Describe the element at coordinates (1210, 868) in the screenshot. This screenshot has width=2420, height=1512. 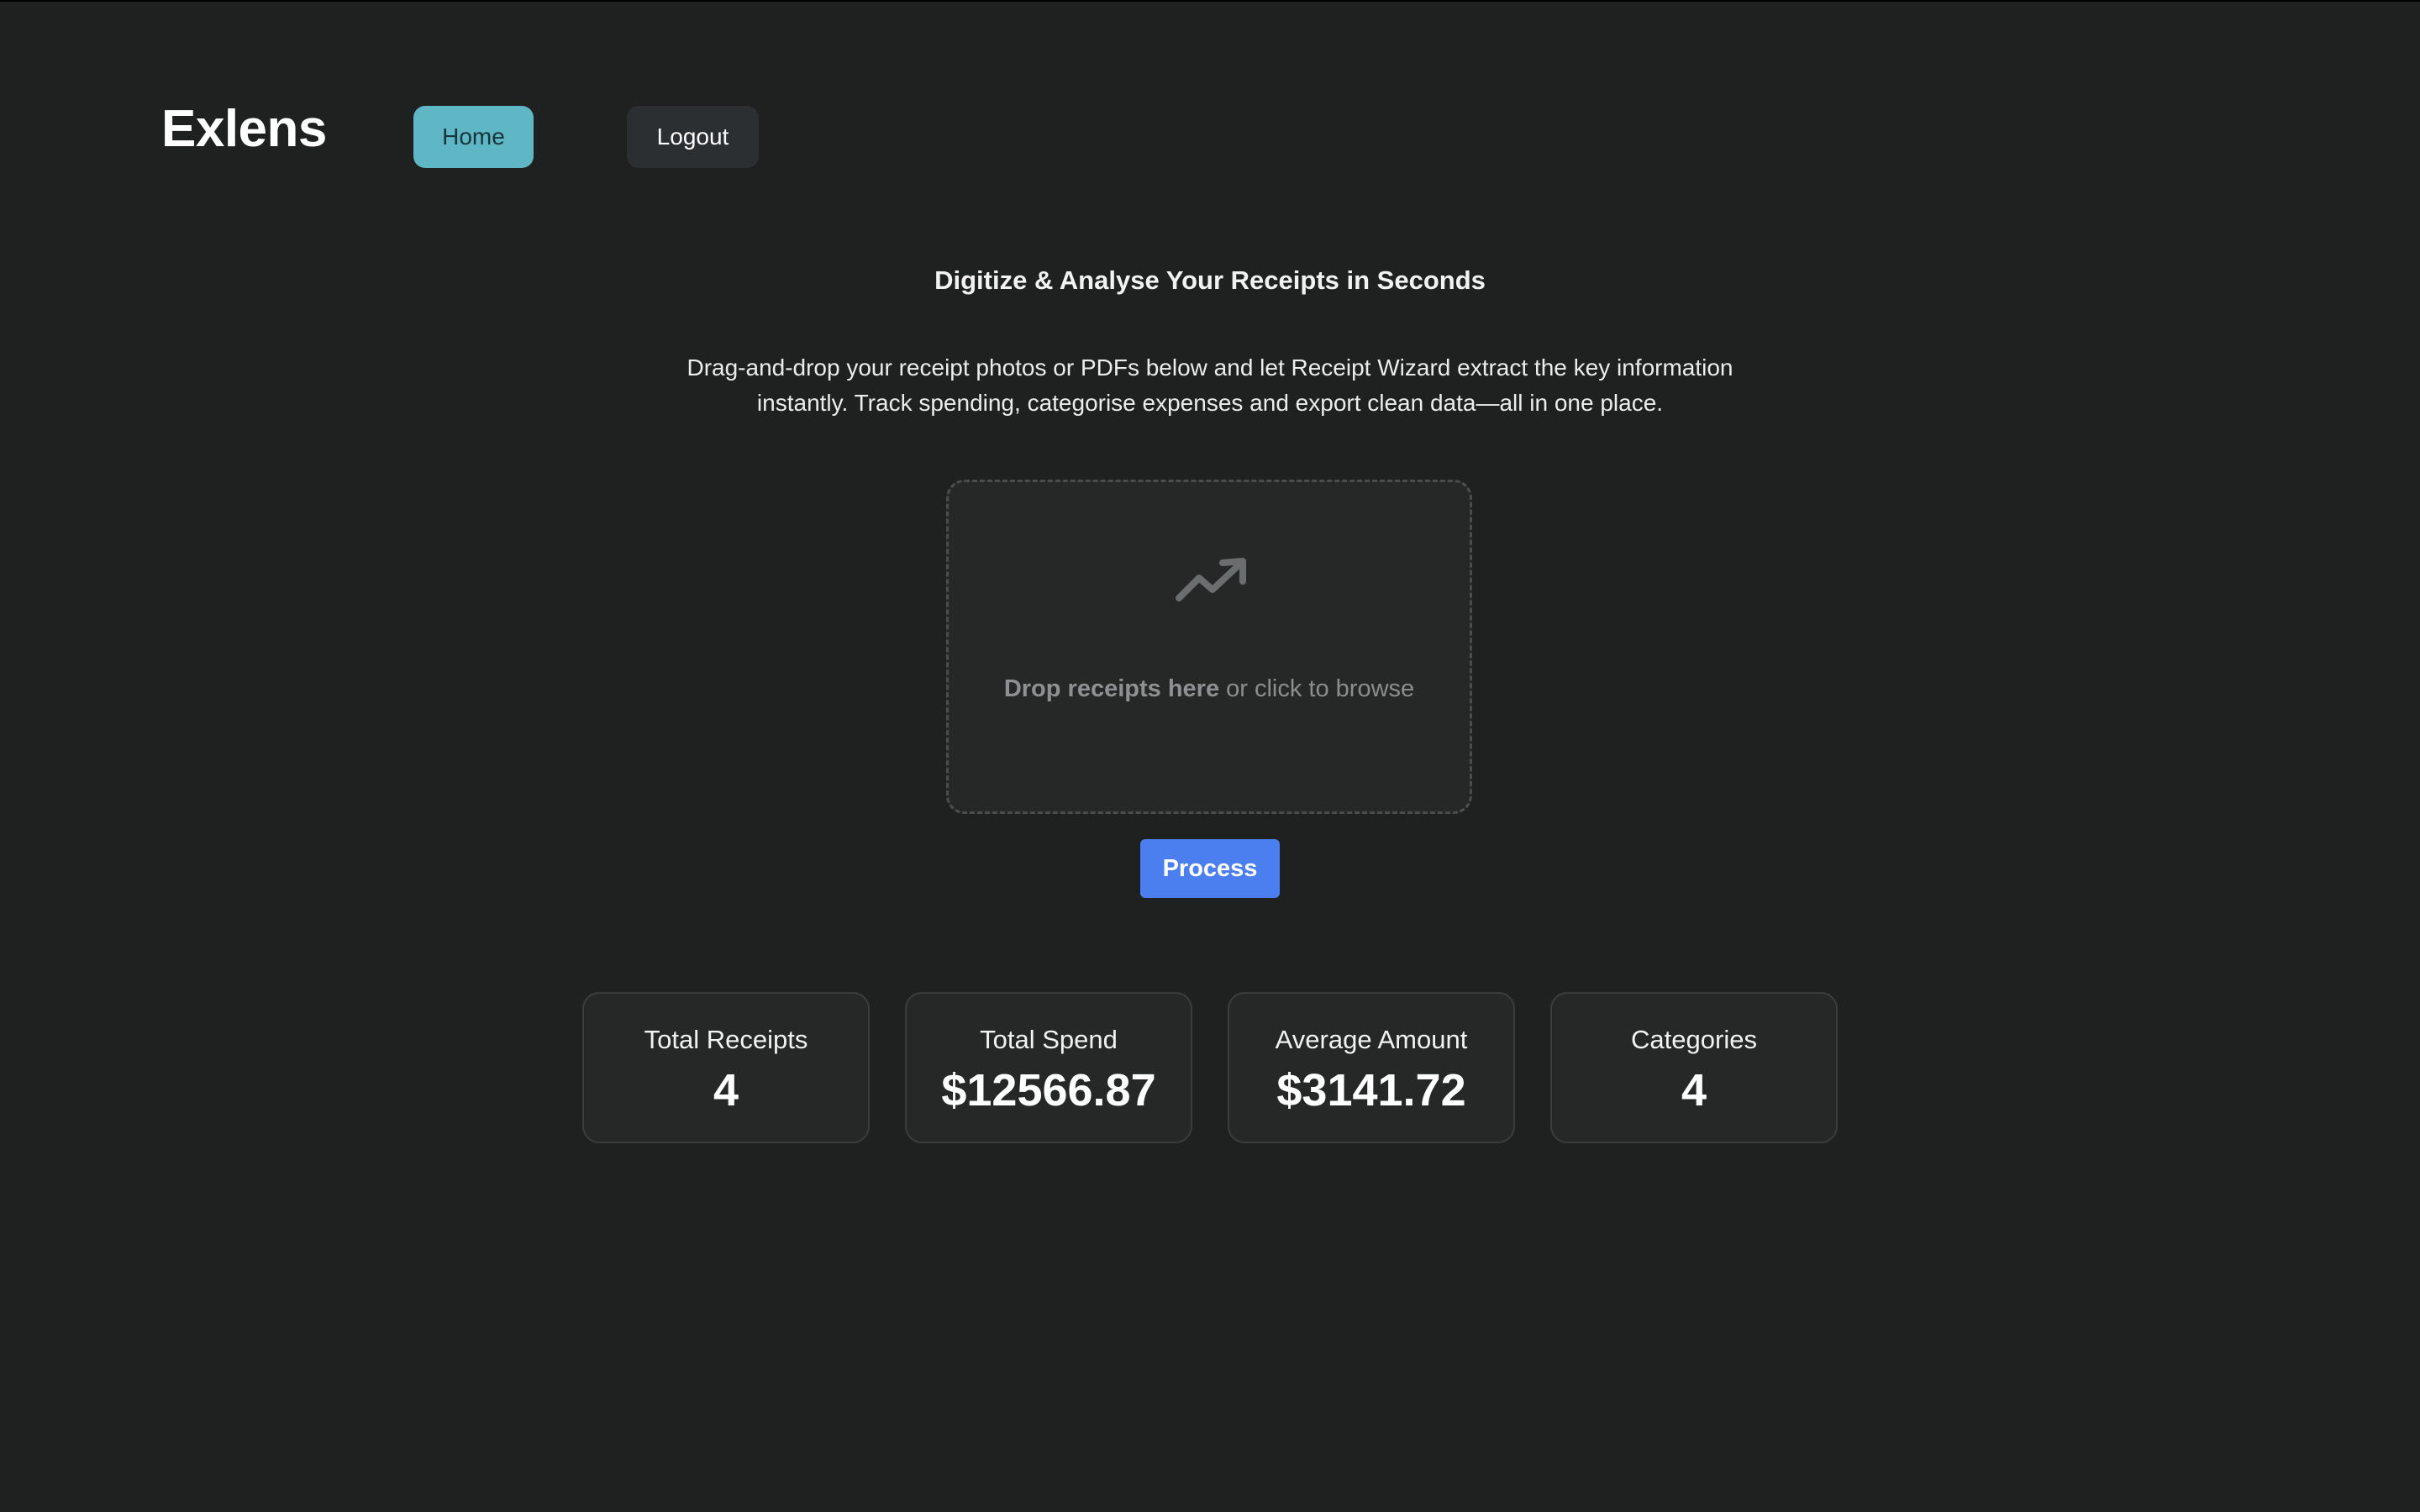
I see `process-button: Process` at that location.